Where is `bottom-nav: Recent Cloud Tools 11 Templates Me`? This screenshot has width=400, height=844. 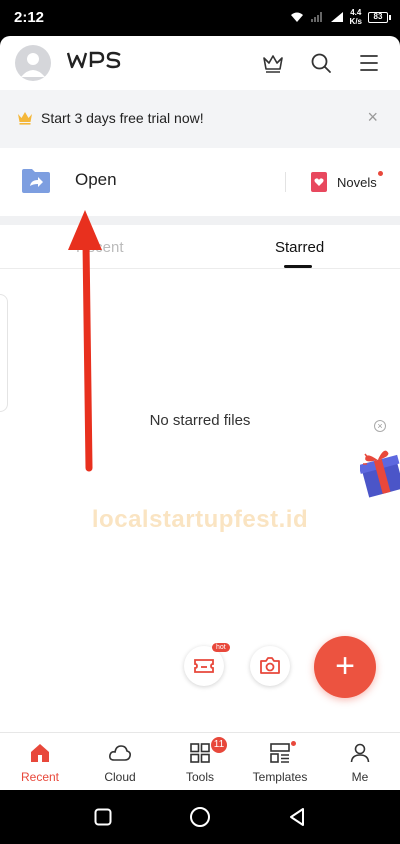 bottom-nav: Recent Cloud Tools 11 Templates Me is located at coordinates (200, 761).